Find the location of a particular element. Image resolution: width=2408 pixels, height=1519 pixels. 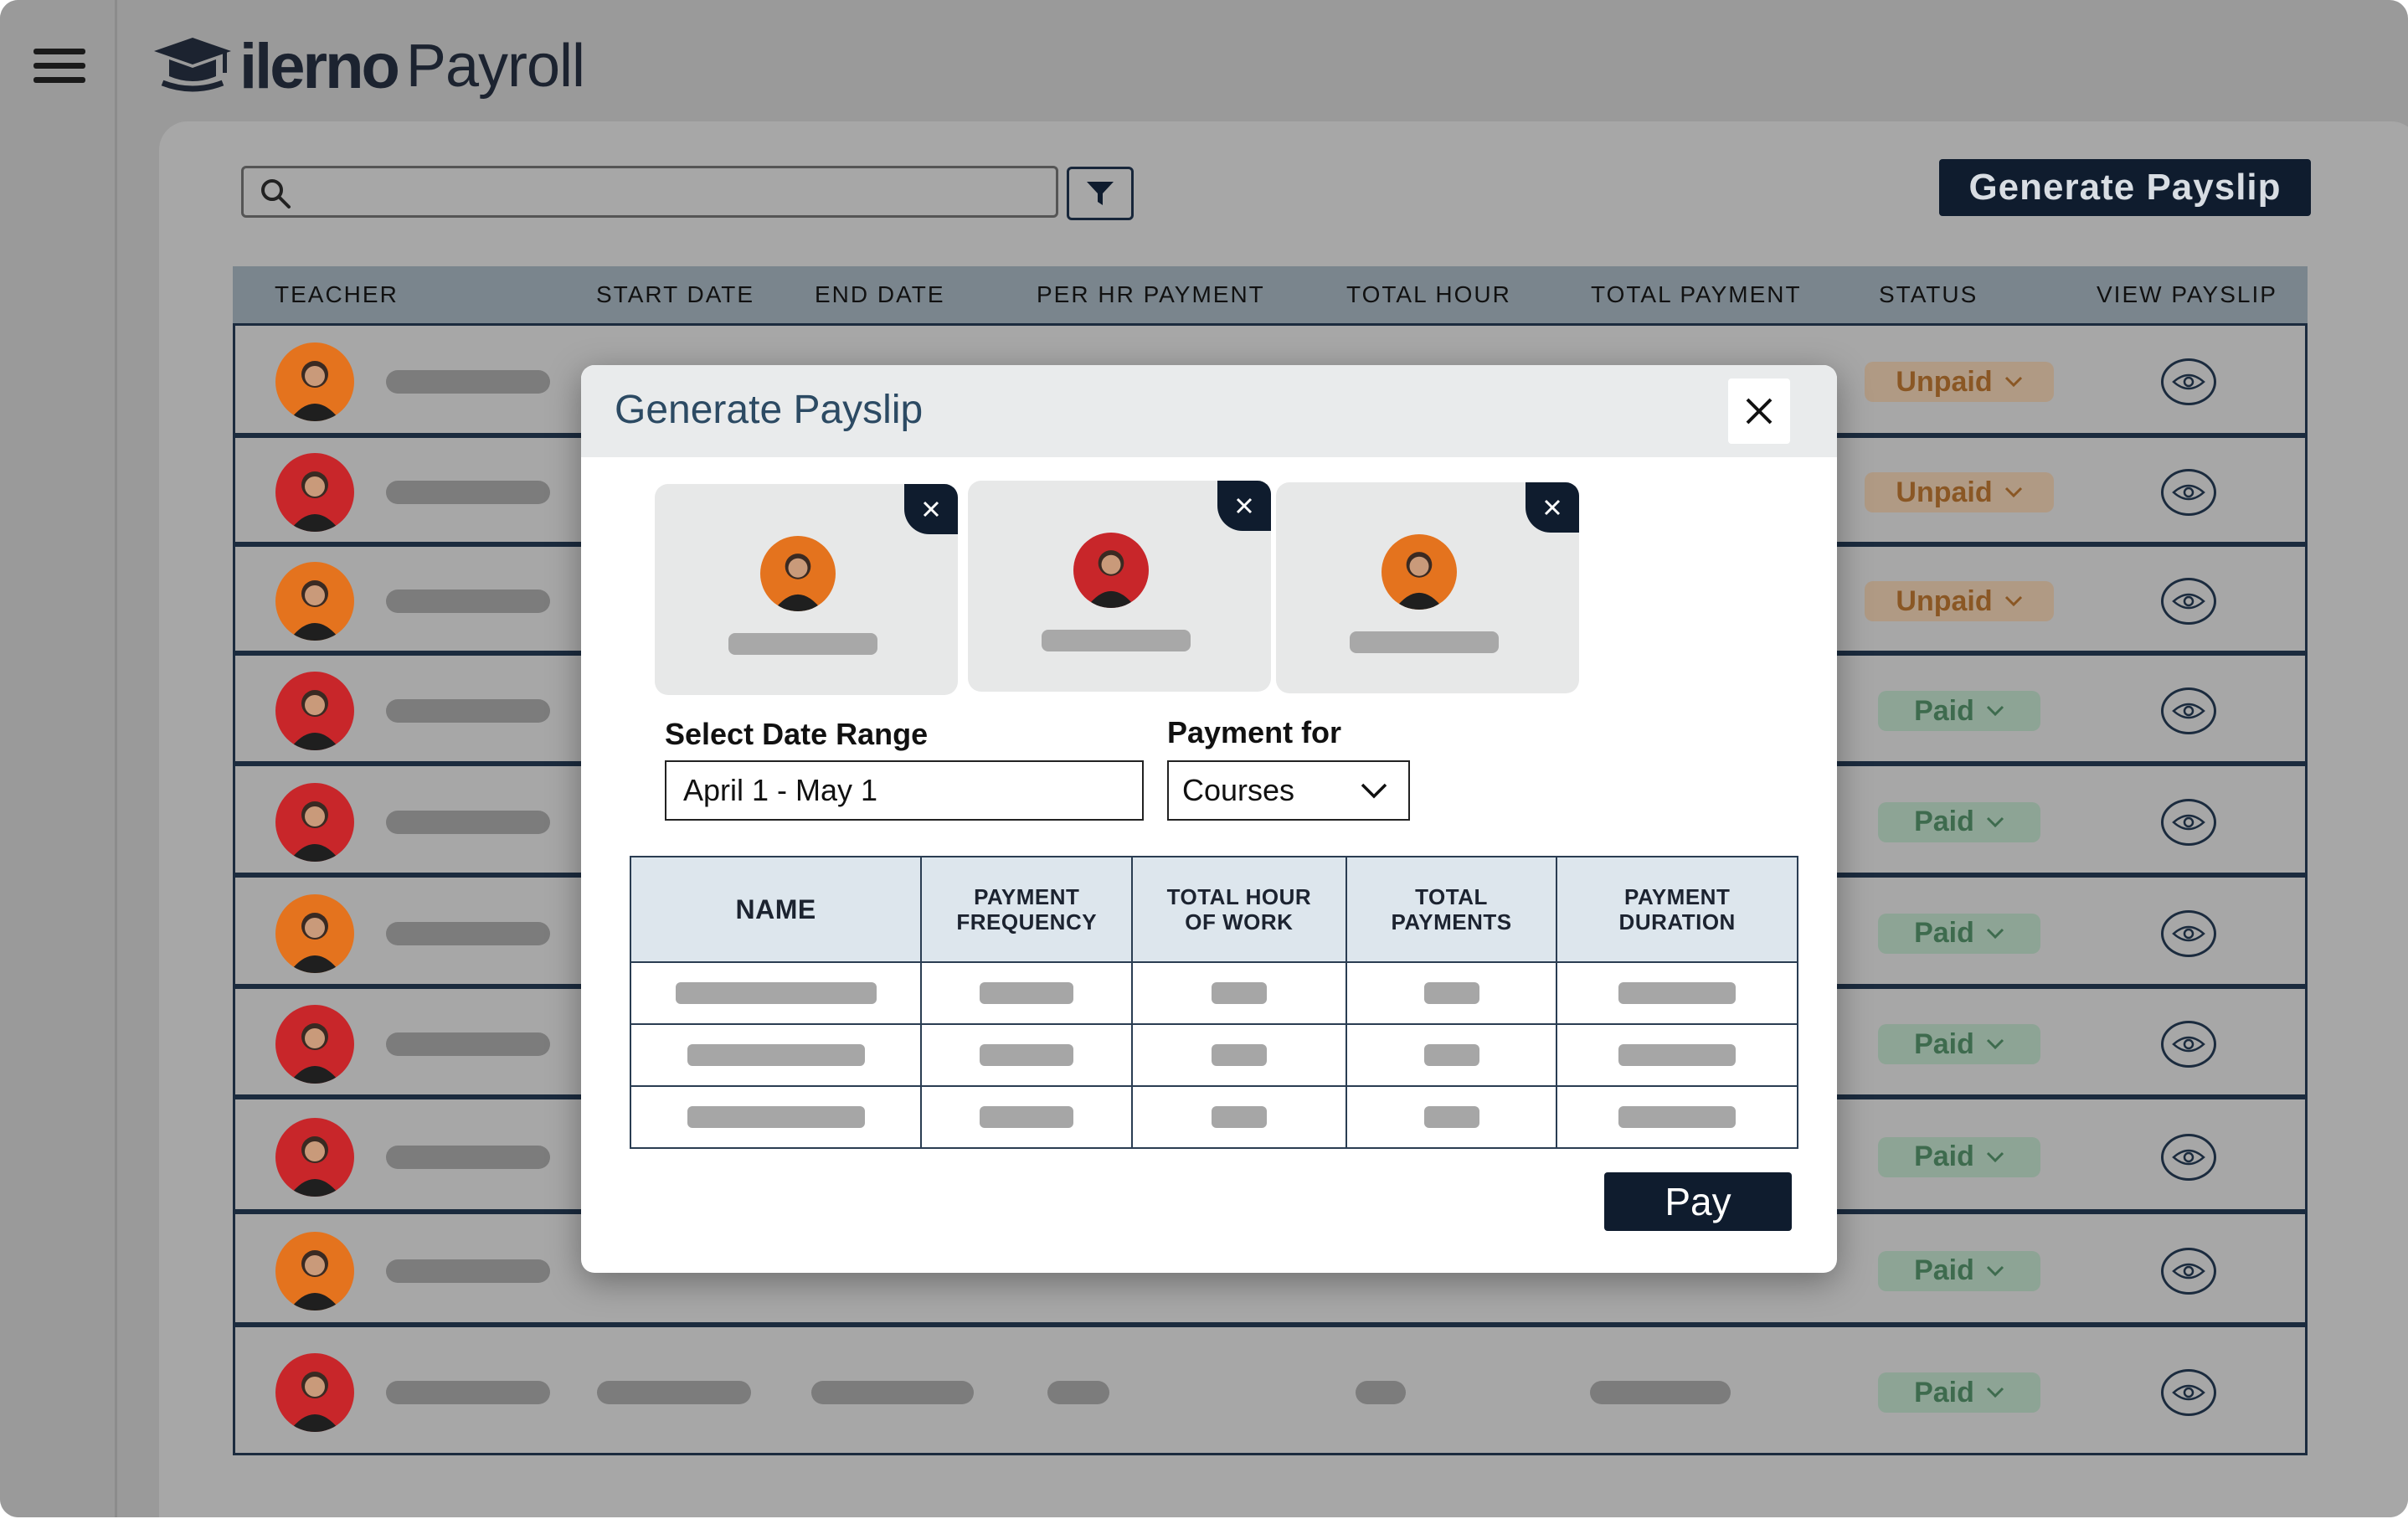

table-row: Paid is located at coordinates (1271, 1390).